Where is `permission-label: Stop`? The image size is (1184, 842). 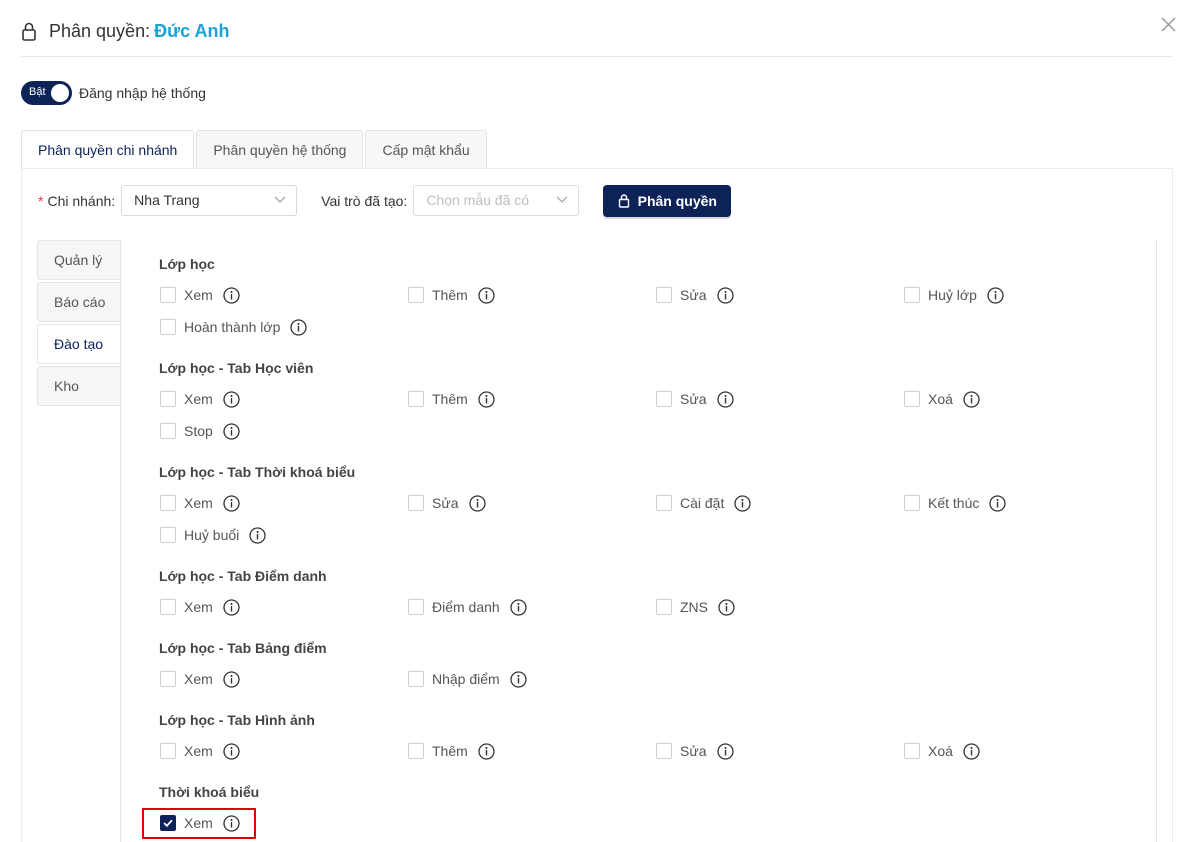
permission-label: Stop is located at coordinates (198, 431).